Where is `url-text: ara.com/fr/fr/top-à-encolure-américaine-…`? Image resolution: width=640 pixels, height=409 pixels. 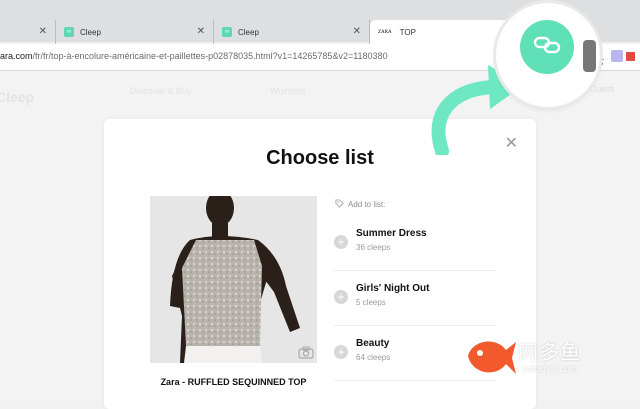 url-text: ara.com/fr/fr/top-à-encolure-américaine-… is located at coordinates (194, 56).